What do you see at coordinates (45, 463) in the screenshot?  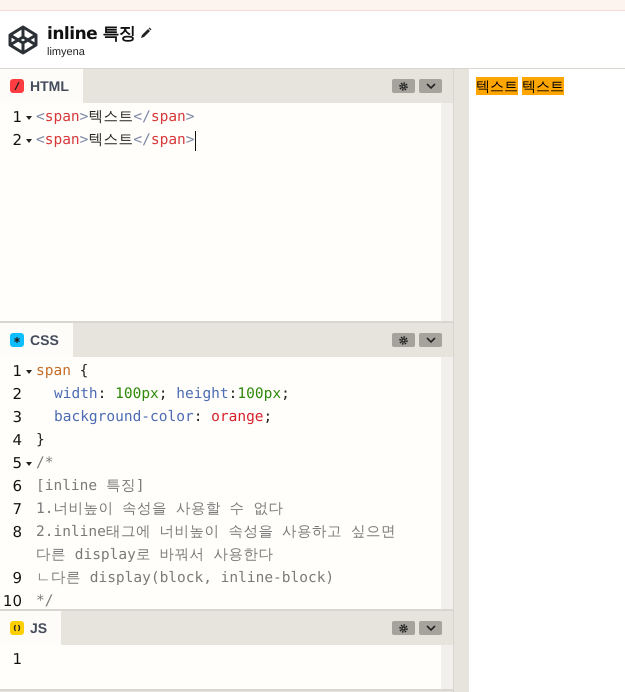 I see `code-line: /*` at bounding box center [45, 463].